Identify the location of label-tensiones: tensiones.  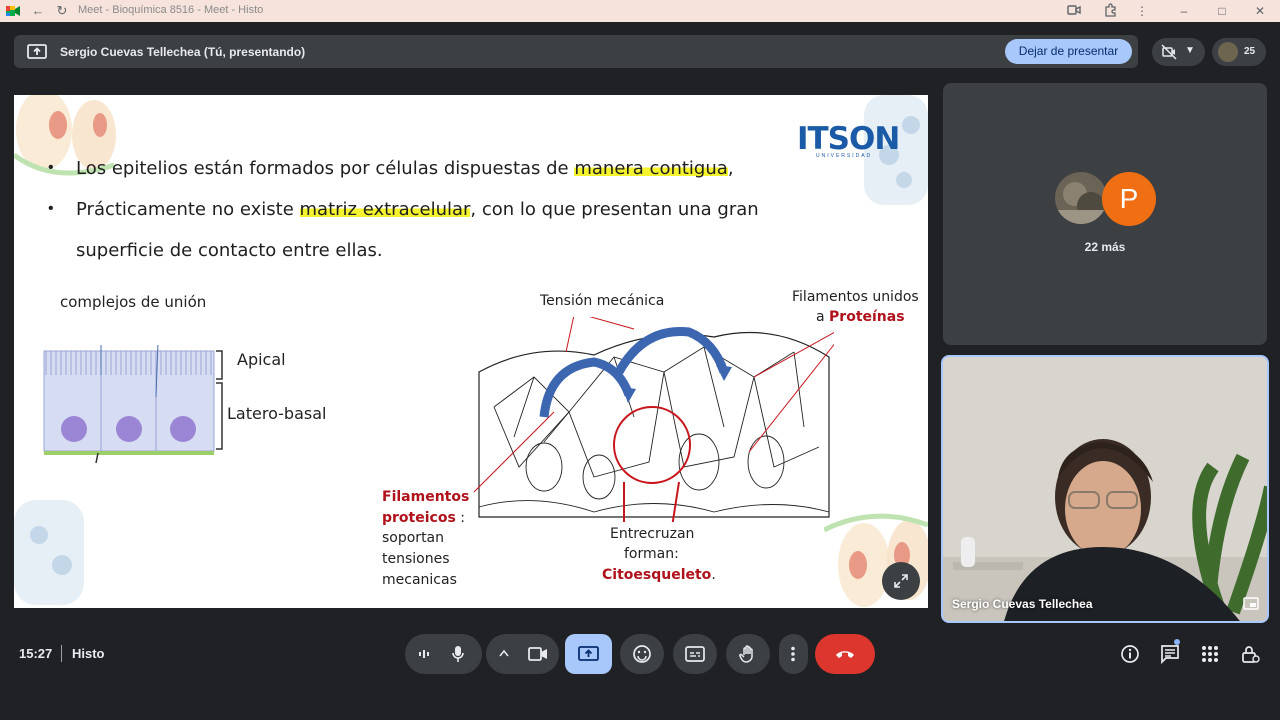
(416, 559).